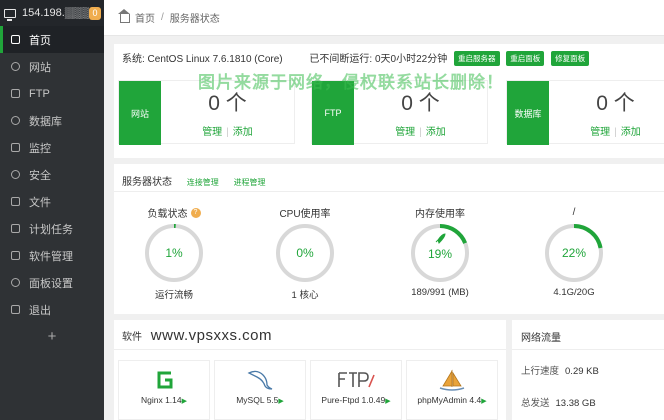  Describe the element at coordinates (195, 212) in the screenshot. I see `help-icon: ?` at that location.